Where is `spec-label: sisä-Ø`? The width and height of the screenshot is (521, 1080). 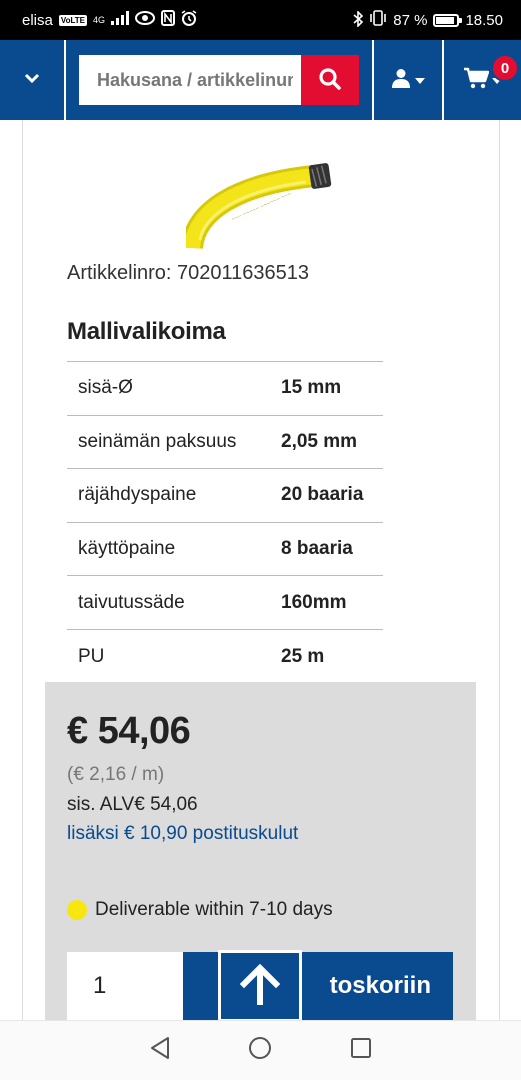
spec-label: sisä-Ø is located at coordinates (174, 388).